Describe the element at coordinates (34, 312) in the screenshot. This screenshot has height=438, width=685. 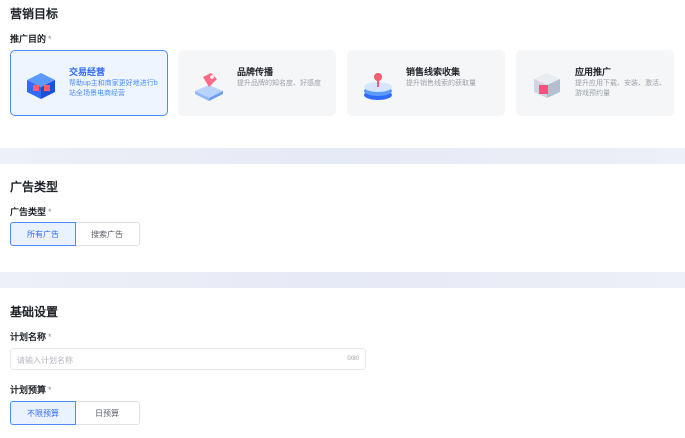
I see `section-title-basic-settings: 基础设置` at that location.